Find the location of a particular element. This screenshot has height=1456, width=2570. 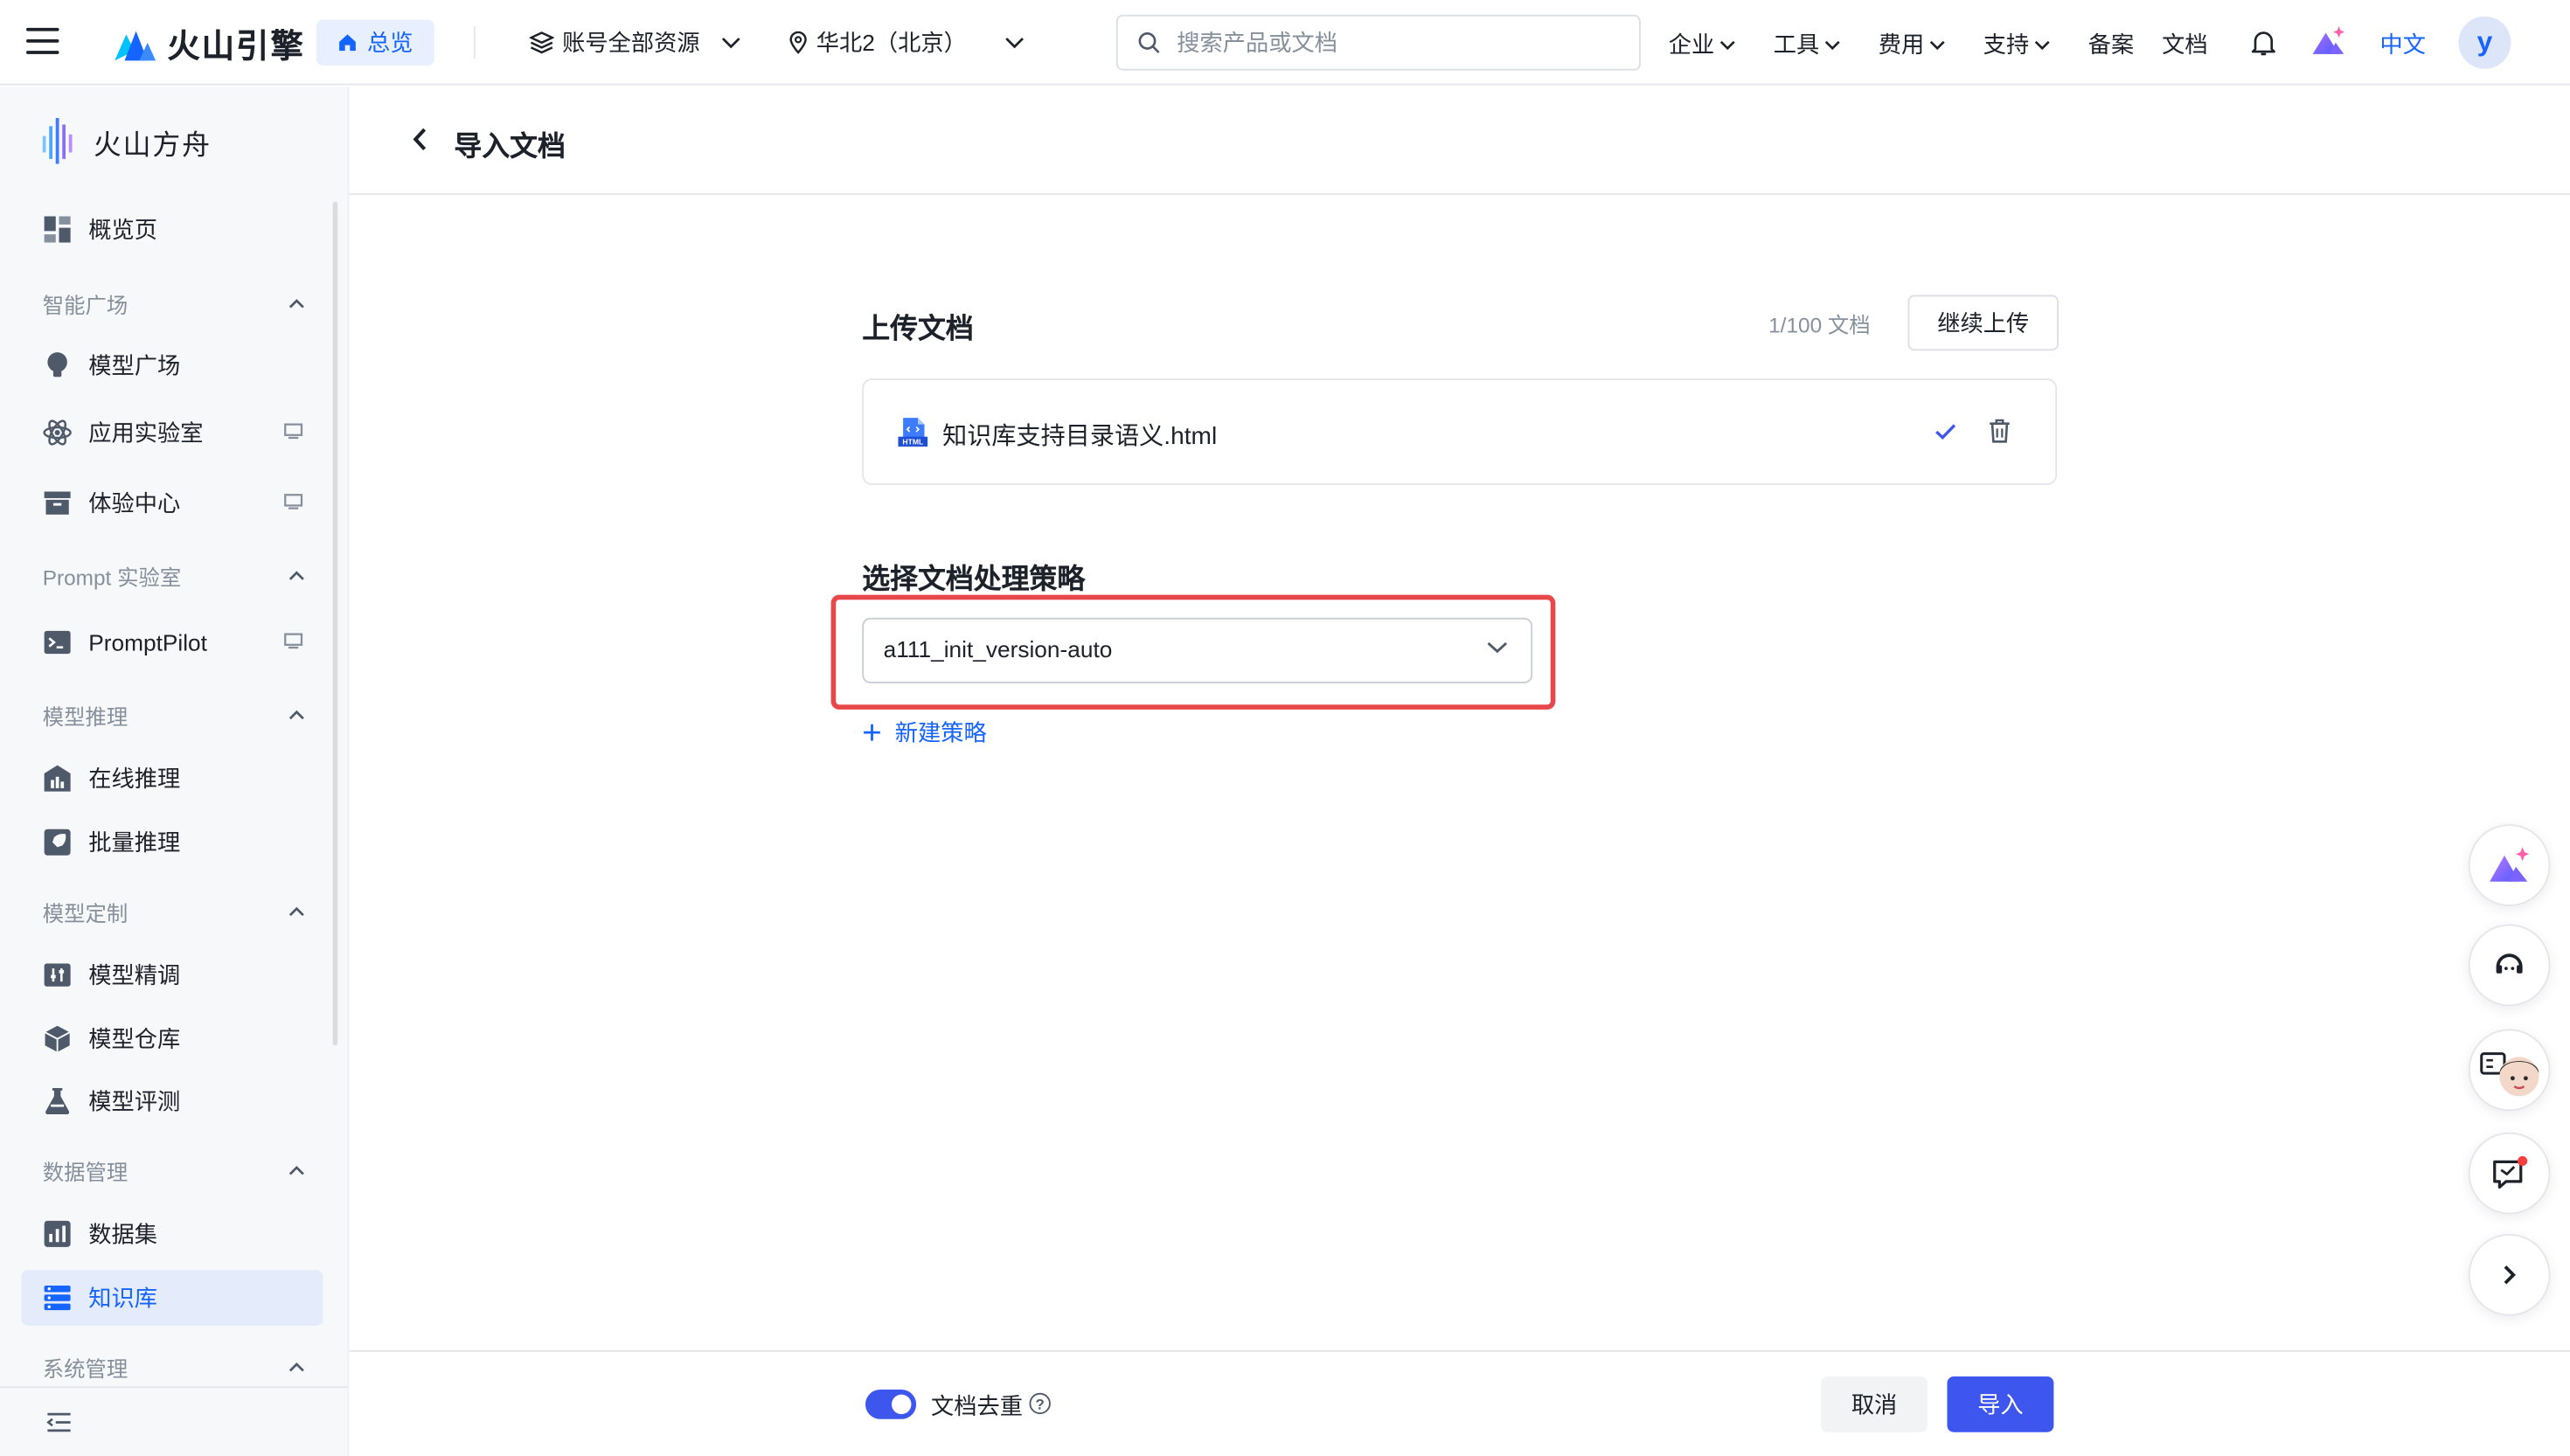

search-box is located at coordinates (1378, 42).